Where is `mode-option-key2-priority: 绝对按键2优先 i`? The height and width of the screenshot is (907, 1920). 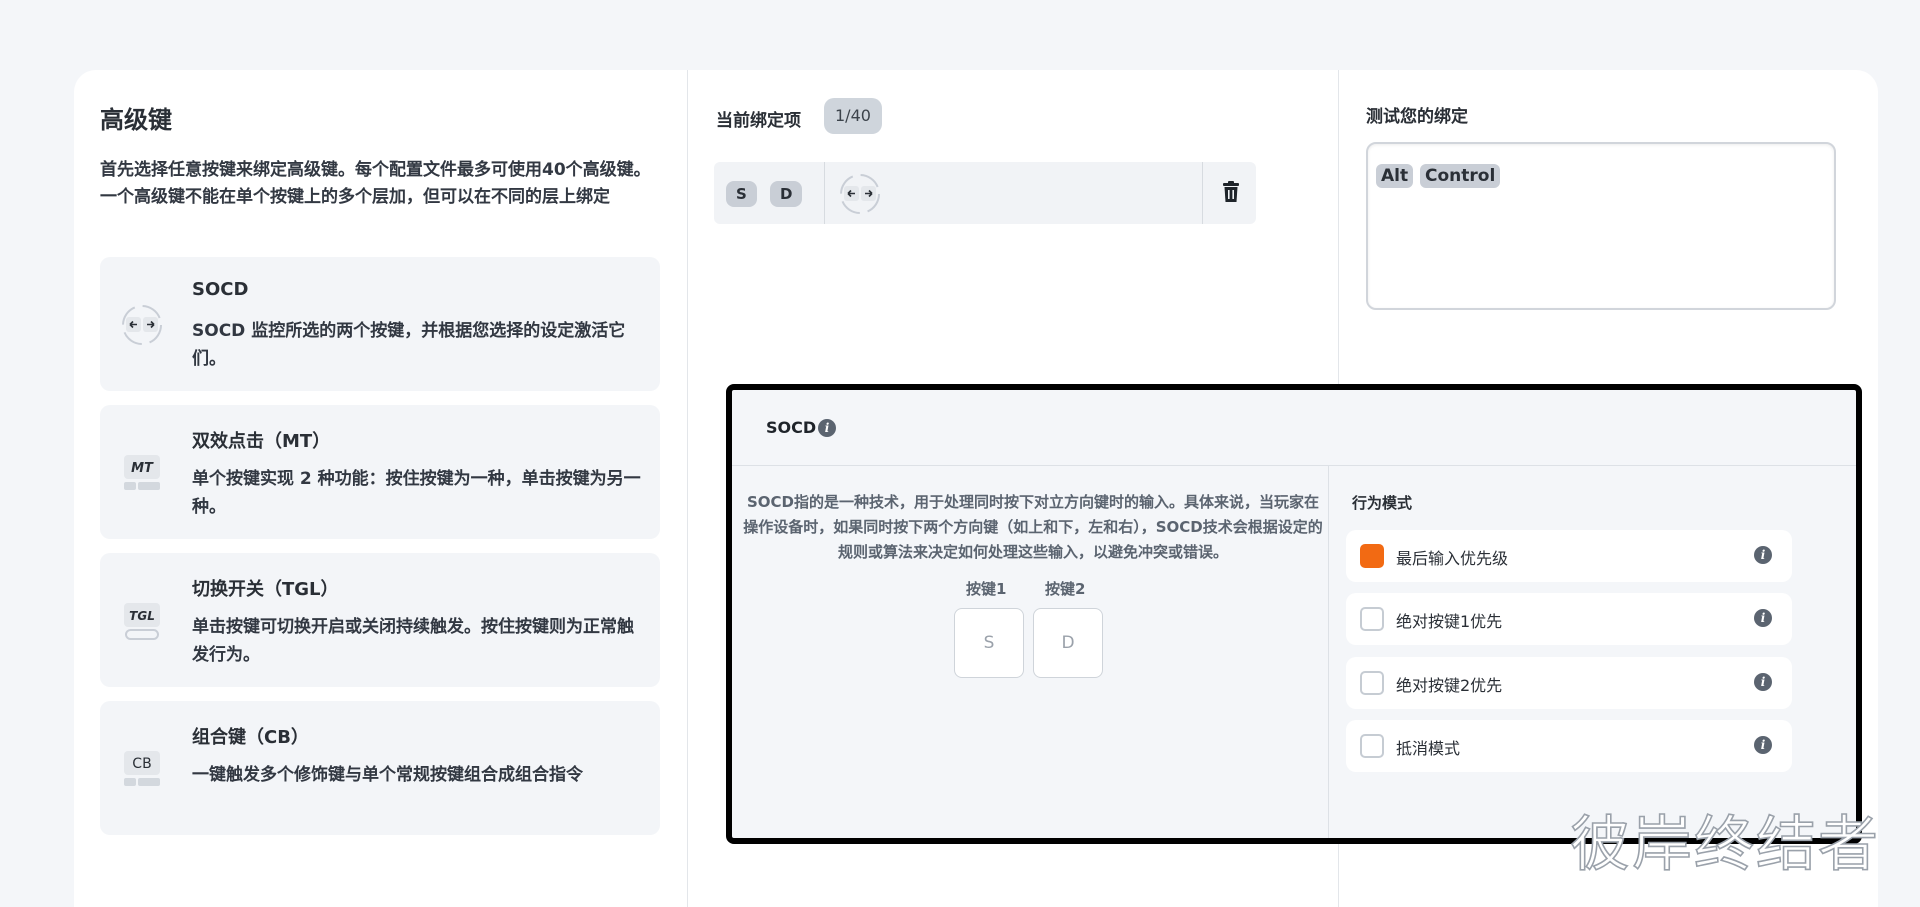 mode-option-key2-priority: 绝对按键2优先 i is located at coordinates (1569, 683).